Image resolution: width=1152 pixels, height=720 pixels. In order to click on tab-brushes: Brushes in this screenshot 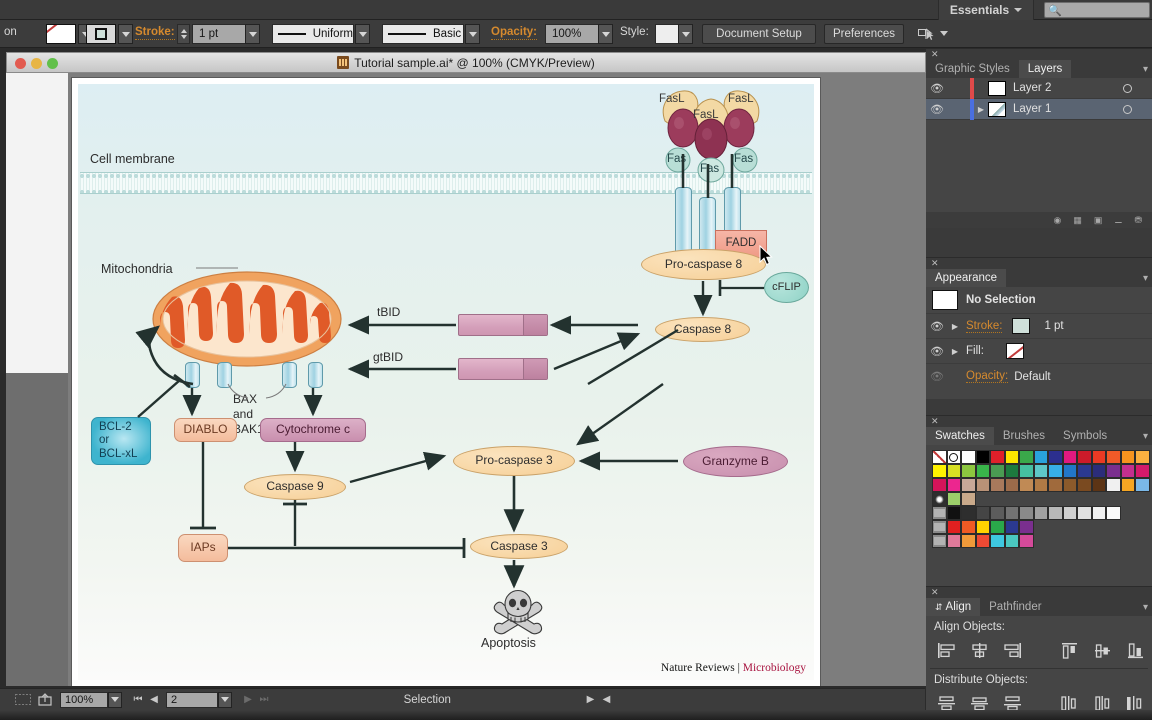, I will do `click(1024, 436)`.